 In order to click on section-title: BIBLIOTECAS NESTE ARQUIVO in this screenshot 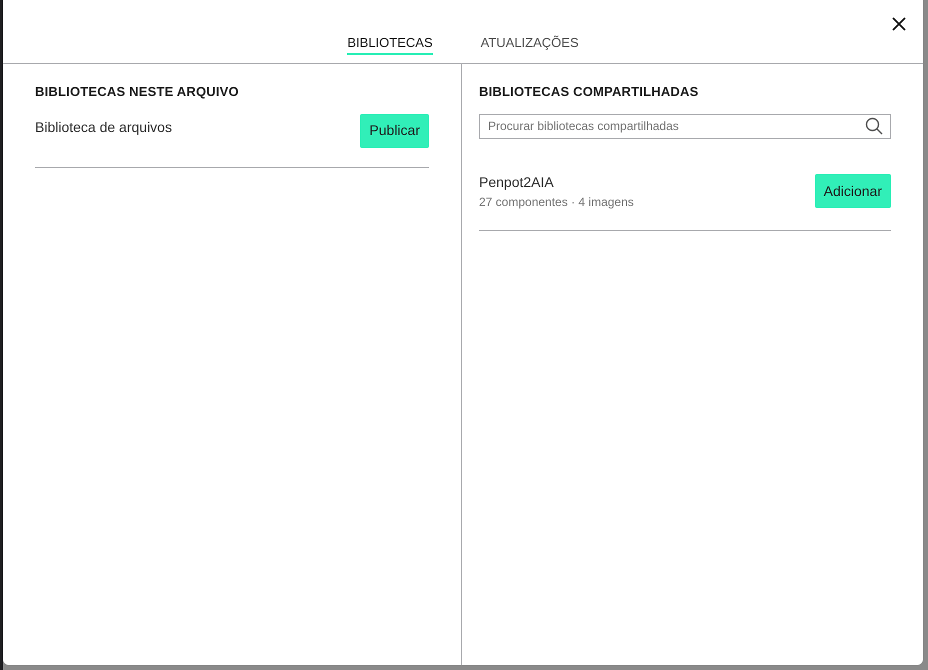, I will do `click(137, 92)`.